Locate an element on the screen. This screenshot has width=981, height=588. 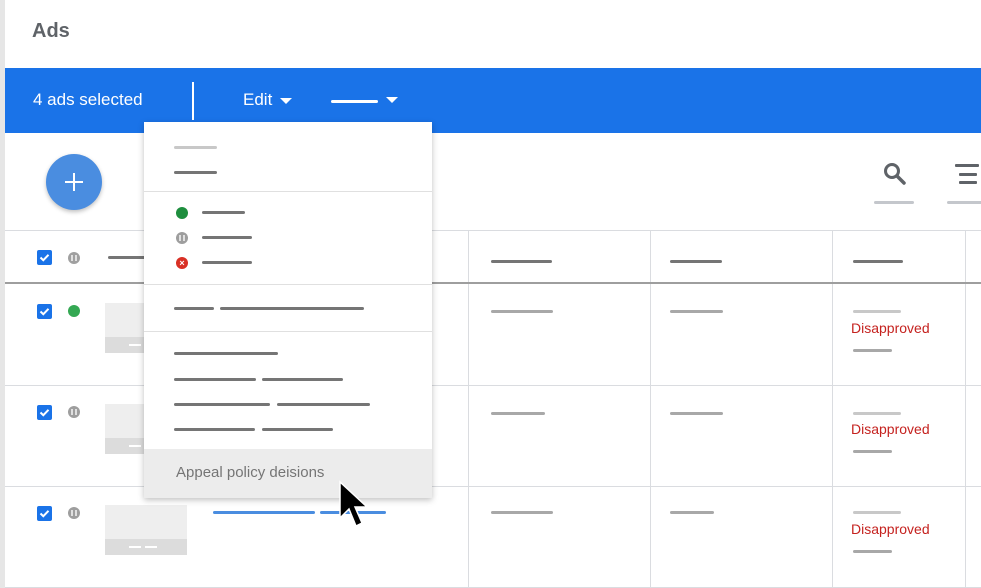
filter-button is located at coordinates (964, 184).